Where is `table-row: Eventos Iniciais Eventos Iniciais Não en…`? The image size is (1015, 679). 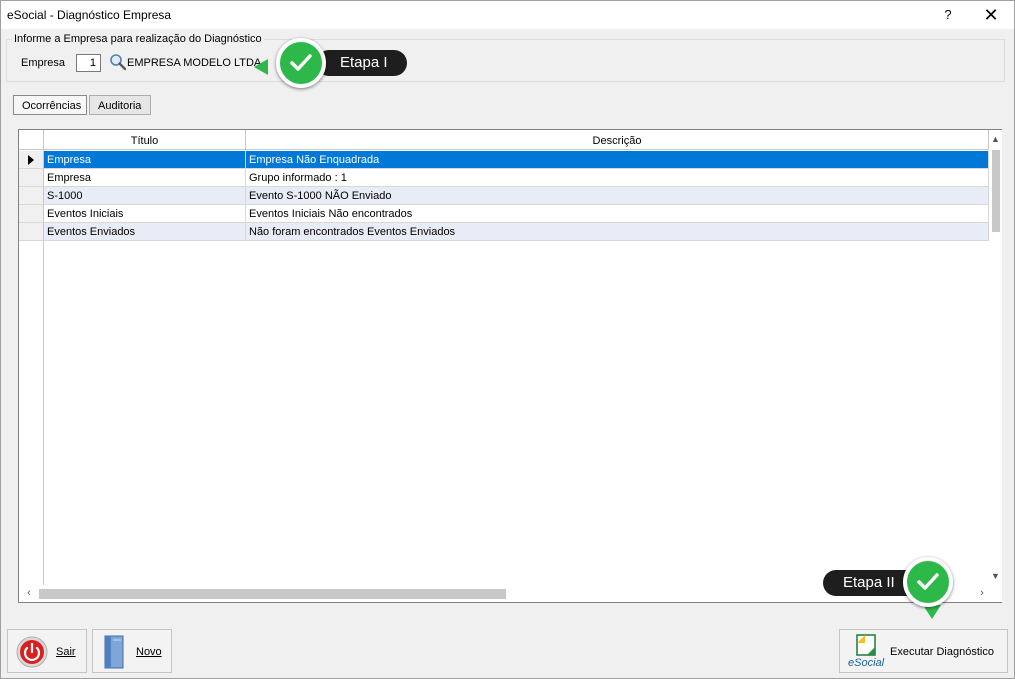 table-row: Eventos Iniciais Eventos Iniciais Não en… is located at coordinates (504, 214).